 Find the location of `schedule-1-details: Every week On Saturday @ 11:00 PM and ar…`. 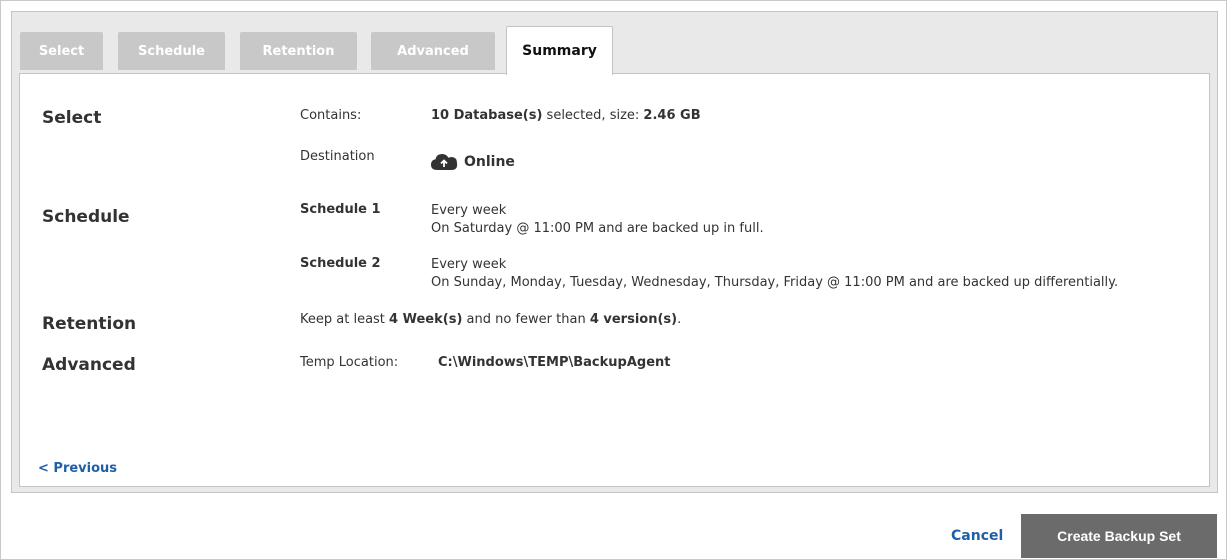

schedule-1-details: Every week On Saturday @ 11:00 PM and ar… is located at coordinates (597, 220).